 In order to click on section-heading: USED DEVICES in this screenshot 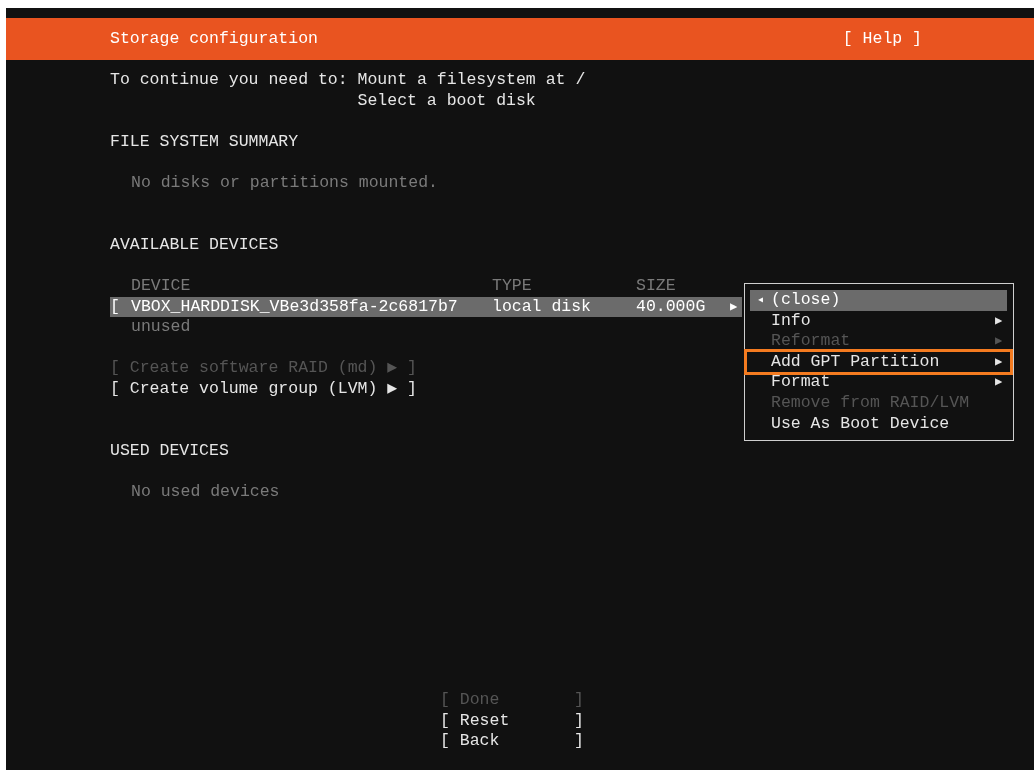, I will do `click(169, 451)`.